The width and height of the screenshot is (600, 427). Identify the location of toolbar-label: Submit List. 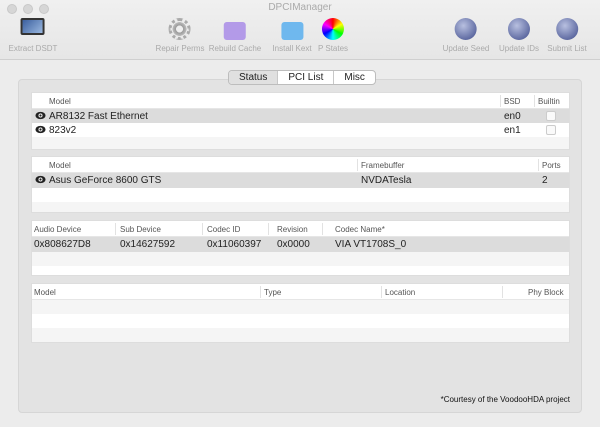
(567, 48).